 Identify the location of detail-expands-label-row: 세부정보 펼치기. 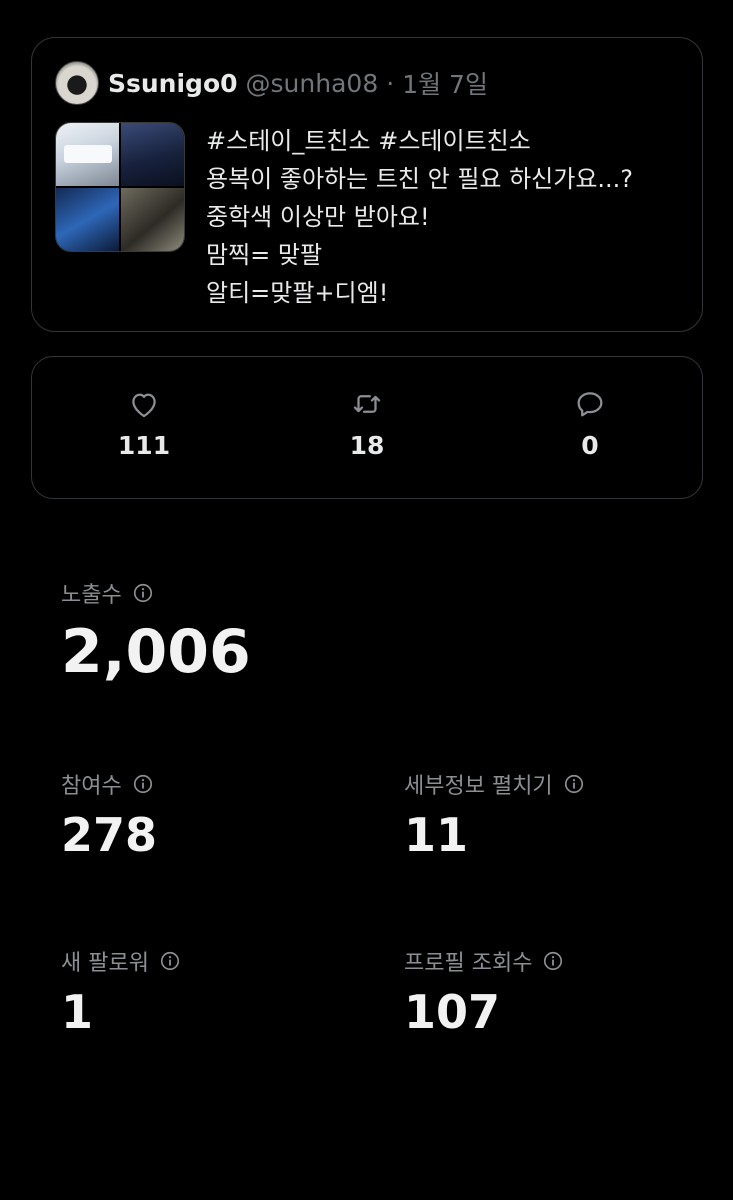
(494, 784).